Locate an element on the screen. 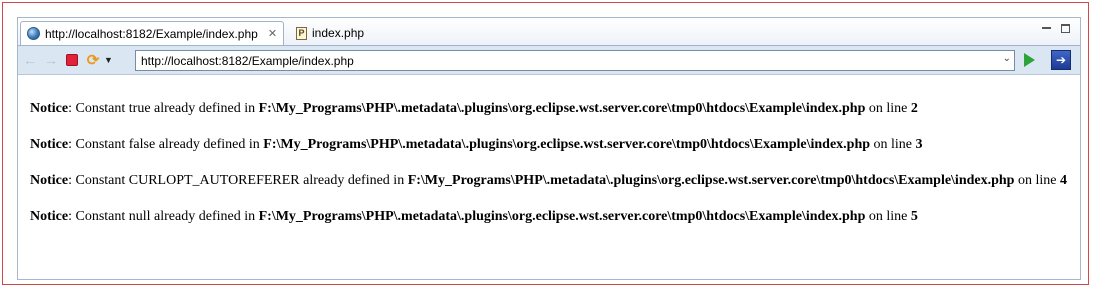  php-file-icon: P is located at coordinates (301, 33).